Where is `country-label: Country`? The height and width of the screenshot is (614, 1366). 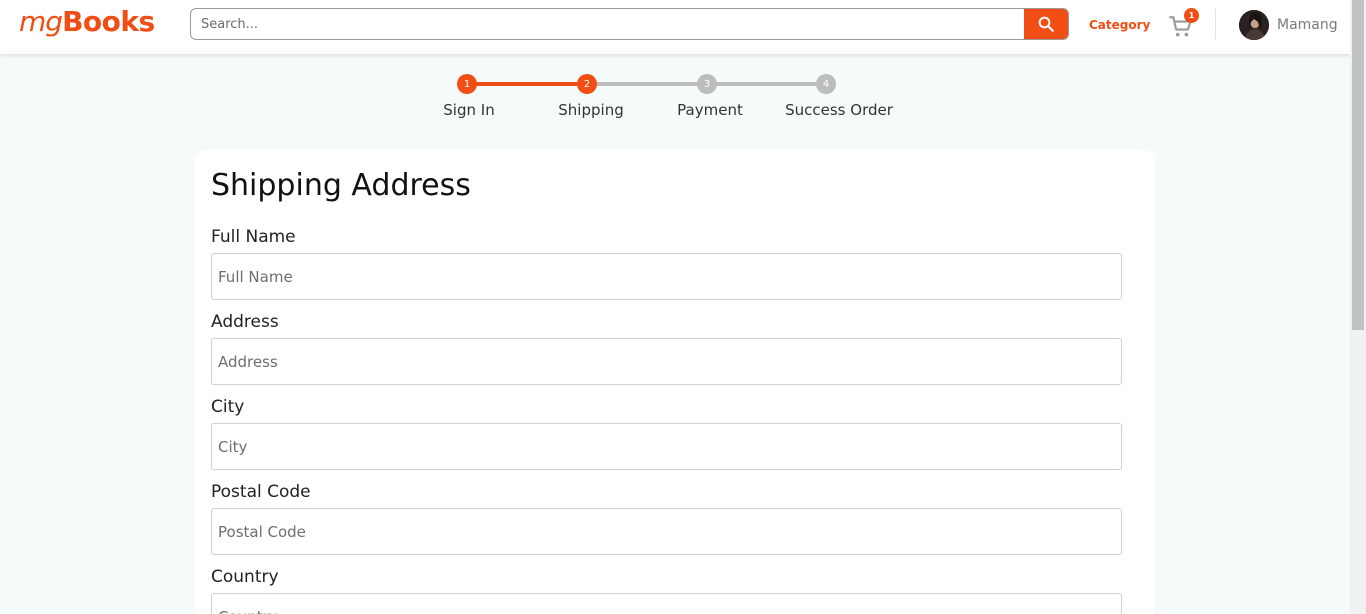 country-label: Country is located at coordinates (245, 577).